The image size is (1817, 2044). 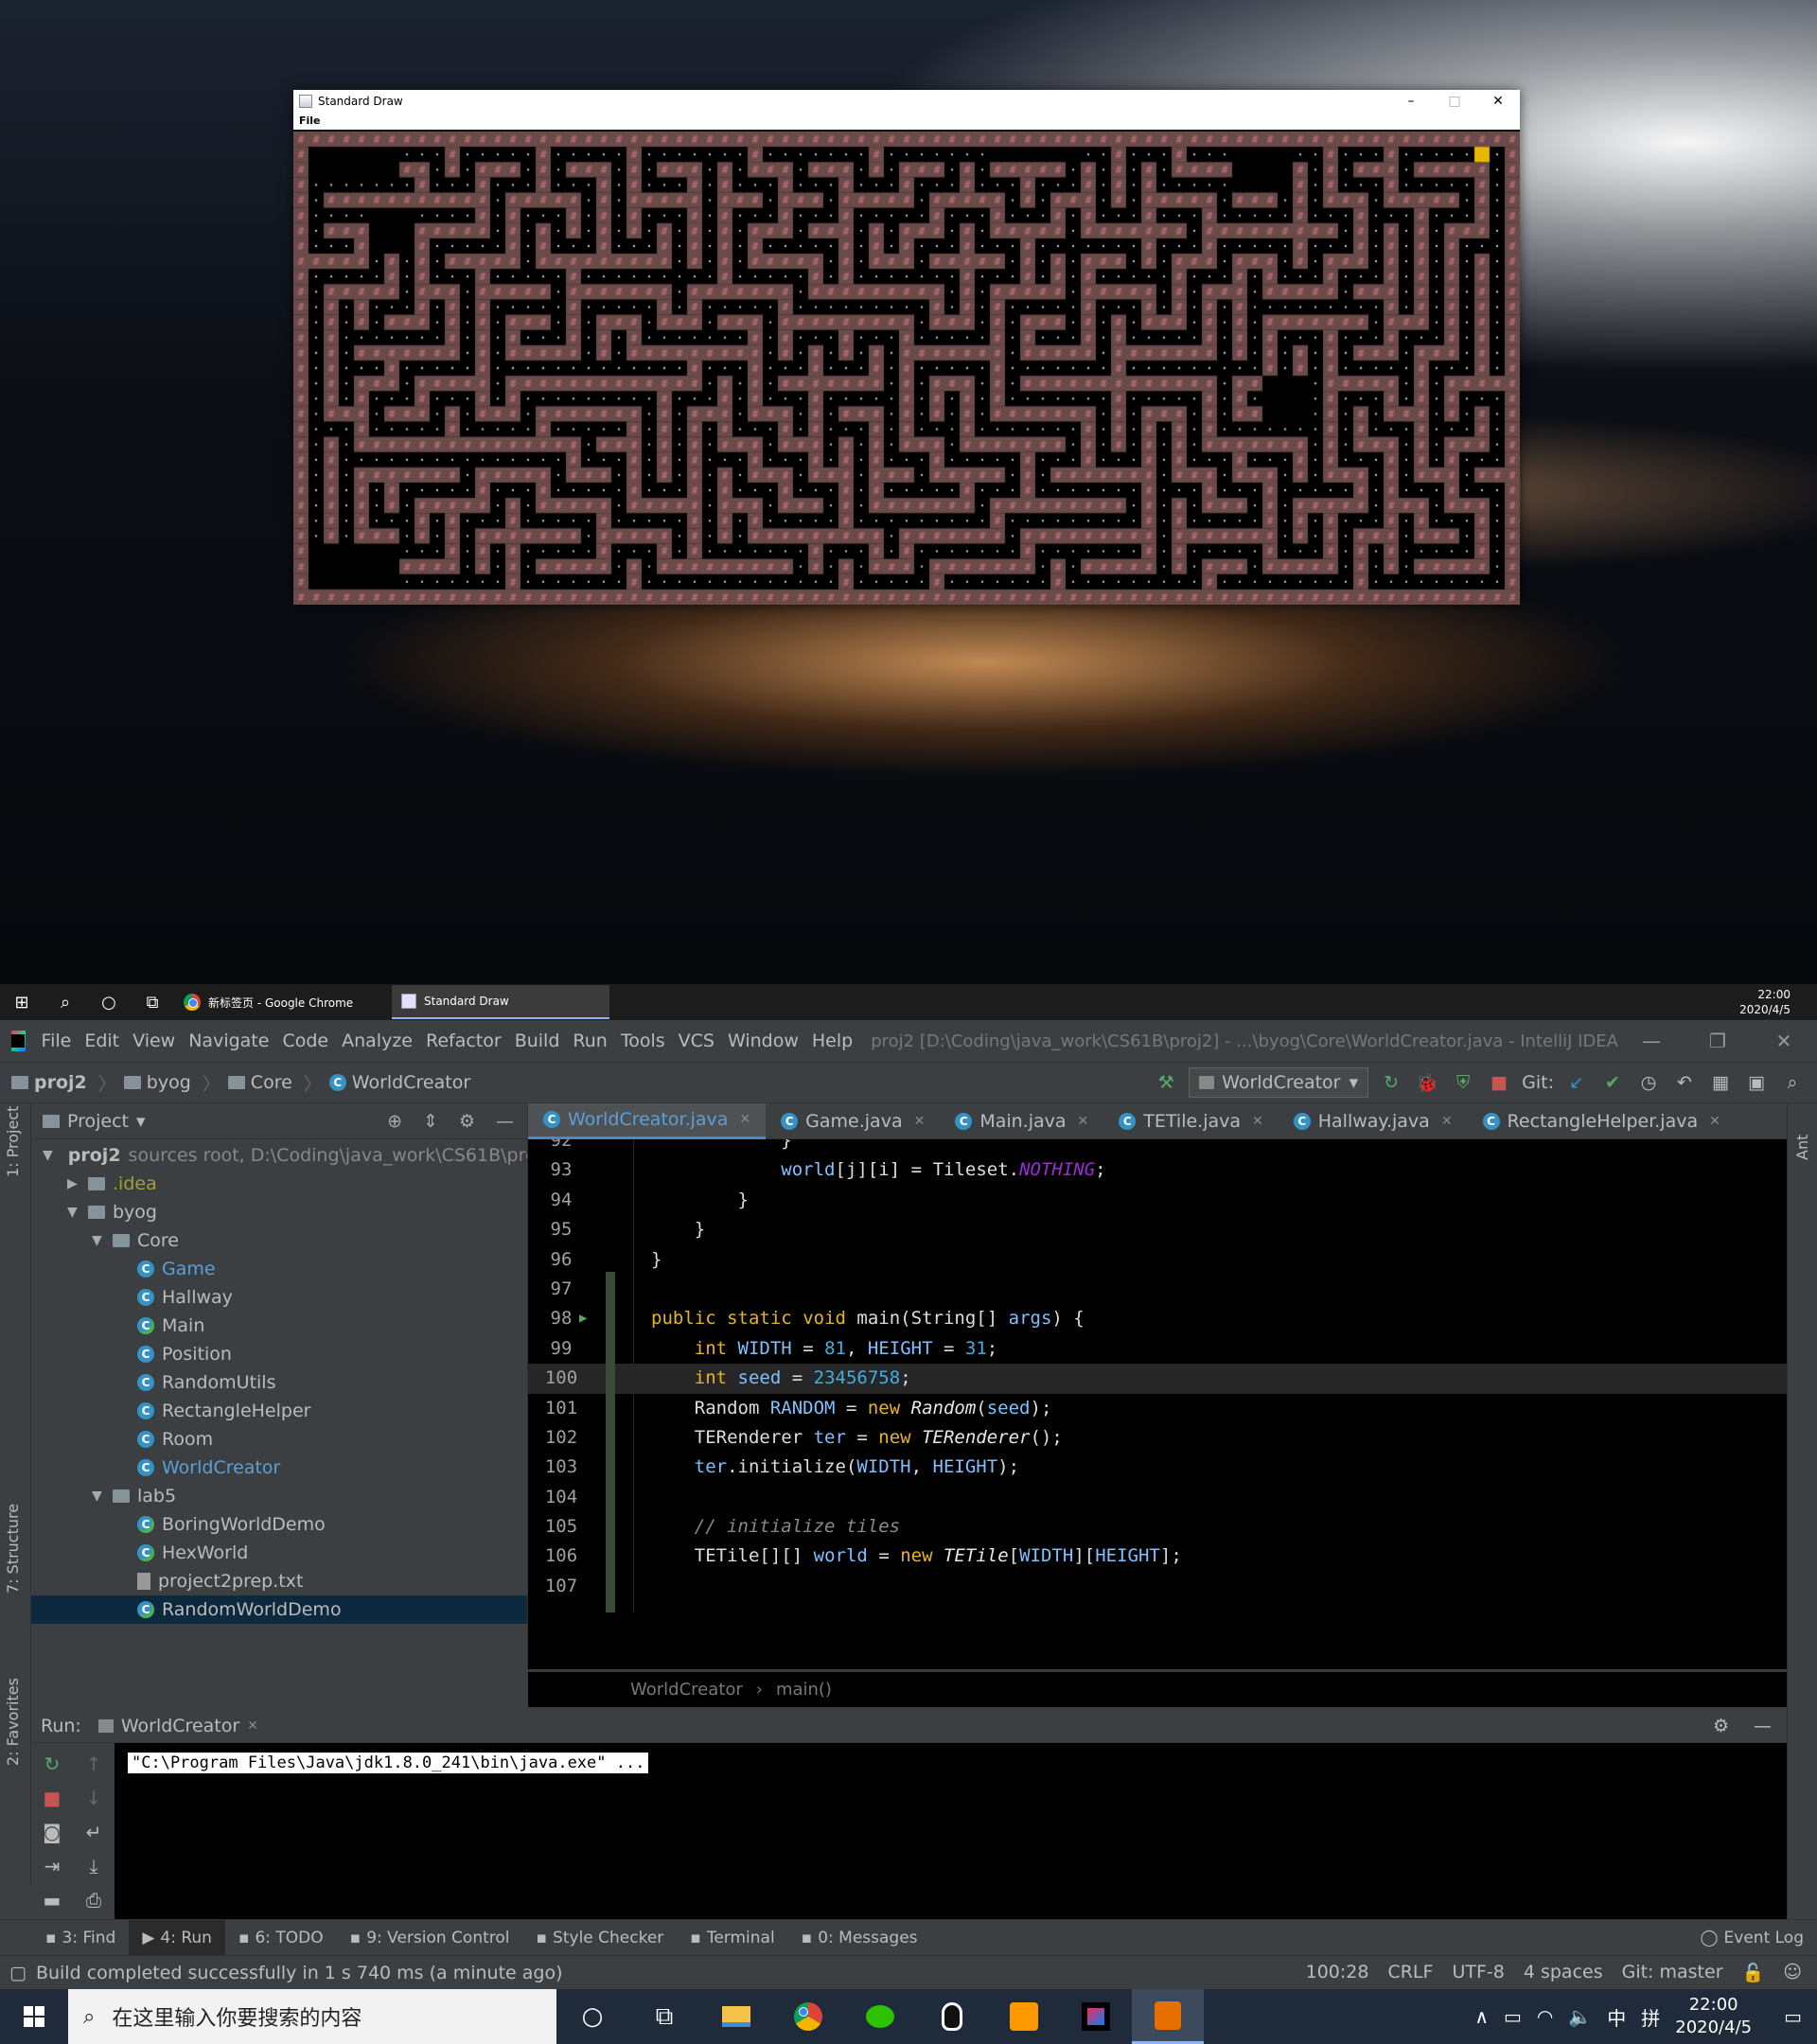 I want to click on debug-icon: 🐞, so click(x=1427, y=1082).